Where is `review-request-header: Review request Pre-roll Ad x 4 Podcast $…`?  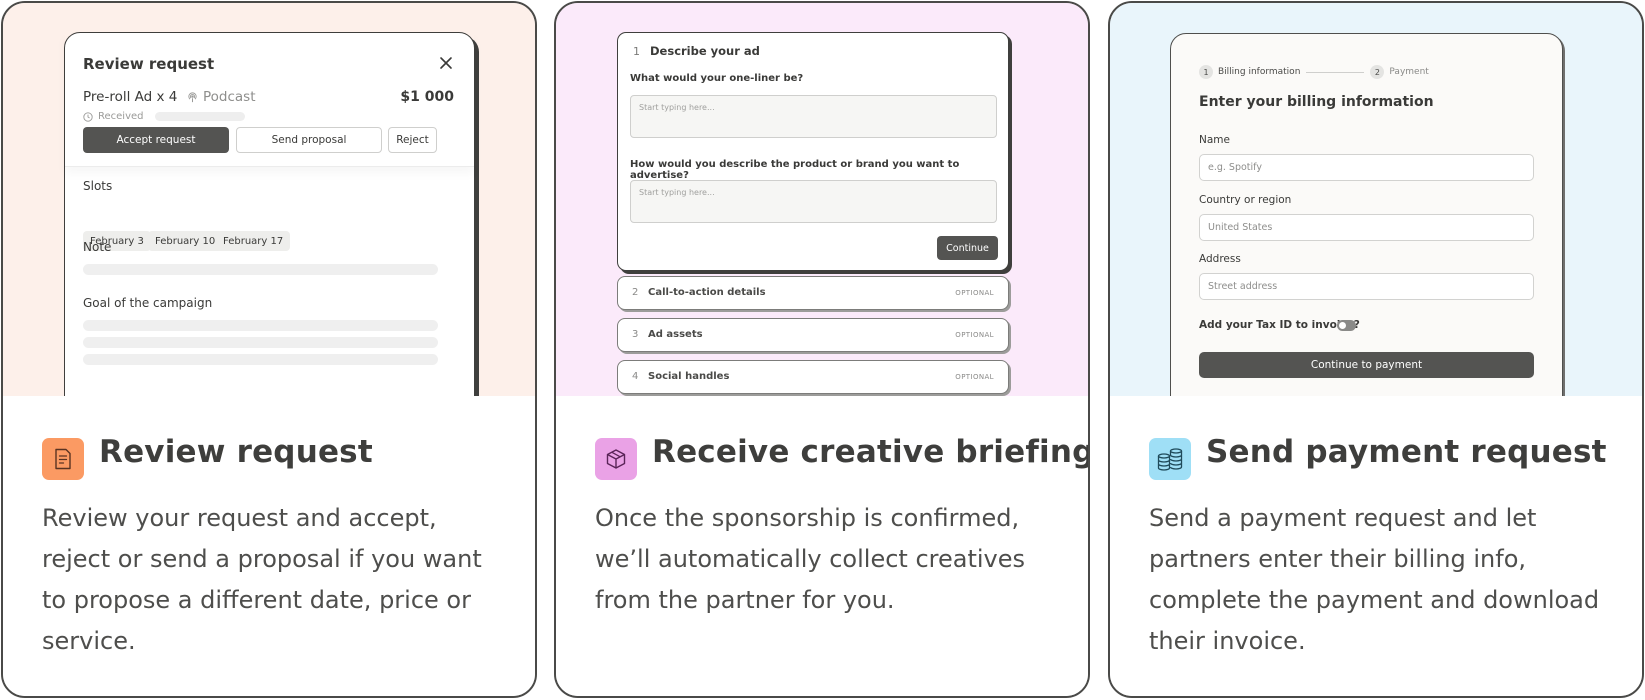
review-request-header: Review request Pre-roll Ad x 4 Podcast $… is located at coordinates (269, 100).